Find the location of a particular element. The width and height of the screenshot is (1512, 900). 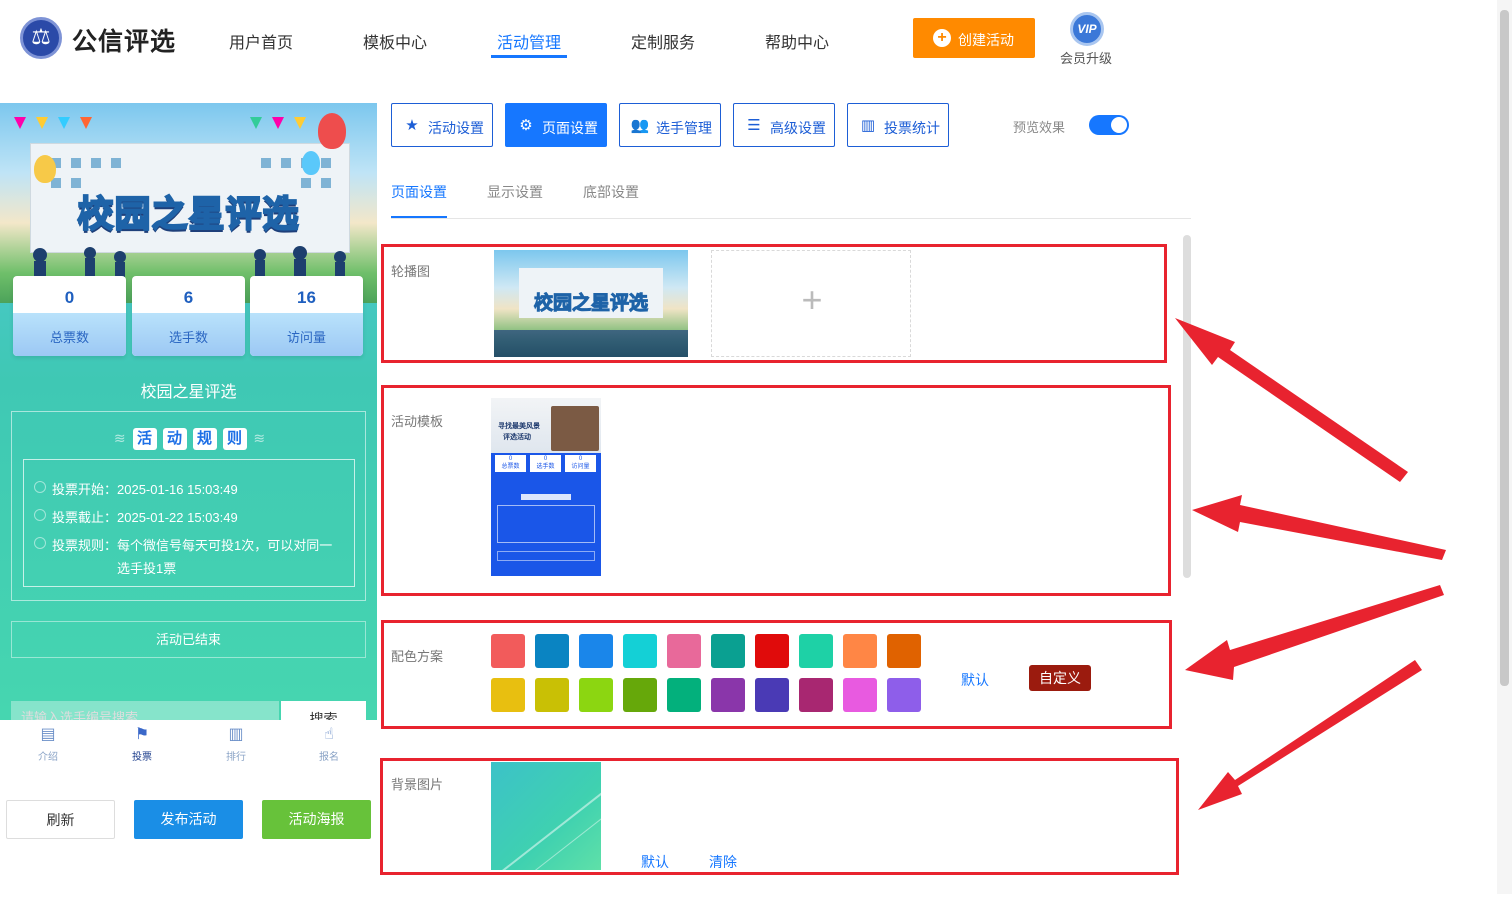

annotation-arrows is located at coordinates (1310, 564).